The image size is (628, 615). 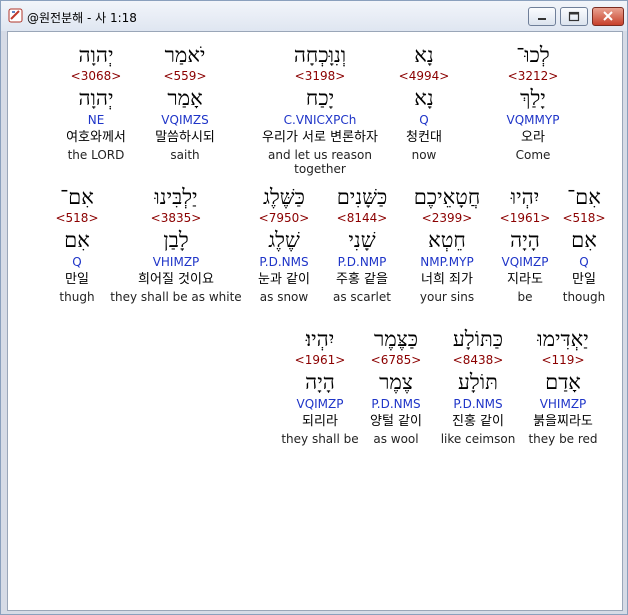 What do you see at coordinates (15, 15) in the screenshot?
I see `app-icon` at bounding box center [15, 15].